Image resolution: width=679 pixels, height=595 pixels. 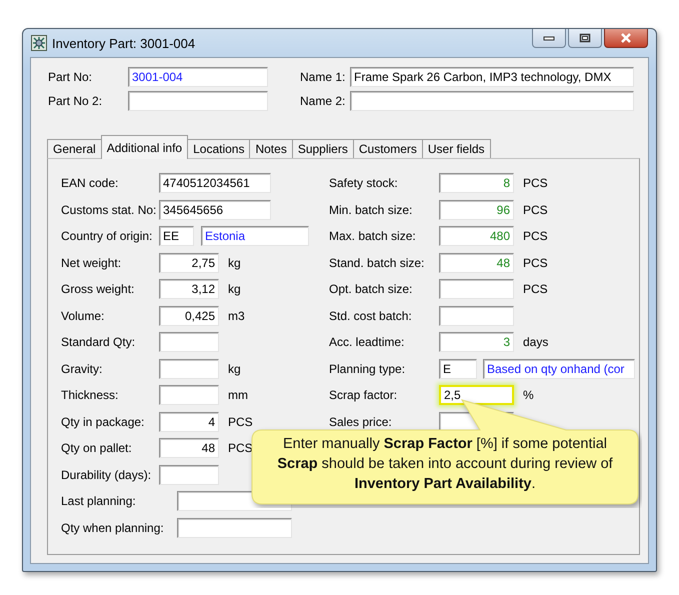 I want to click on field-label: Thickness:, so click(x=90, y=395).